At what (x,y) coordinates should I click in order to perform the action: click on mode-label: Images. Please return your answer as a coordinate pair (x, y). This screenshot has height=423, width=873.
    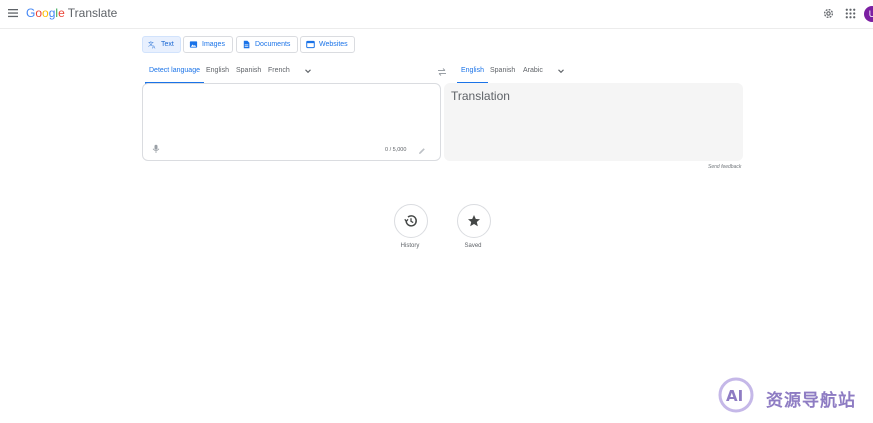
    Looking at the image, I should click on (213, 44).